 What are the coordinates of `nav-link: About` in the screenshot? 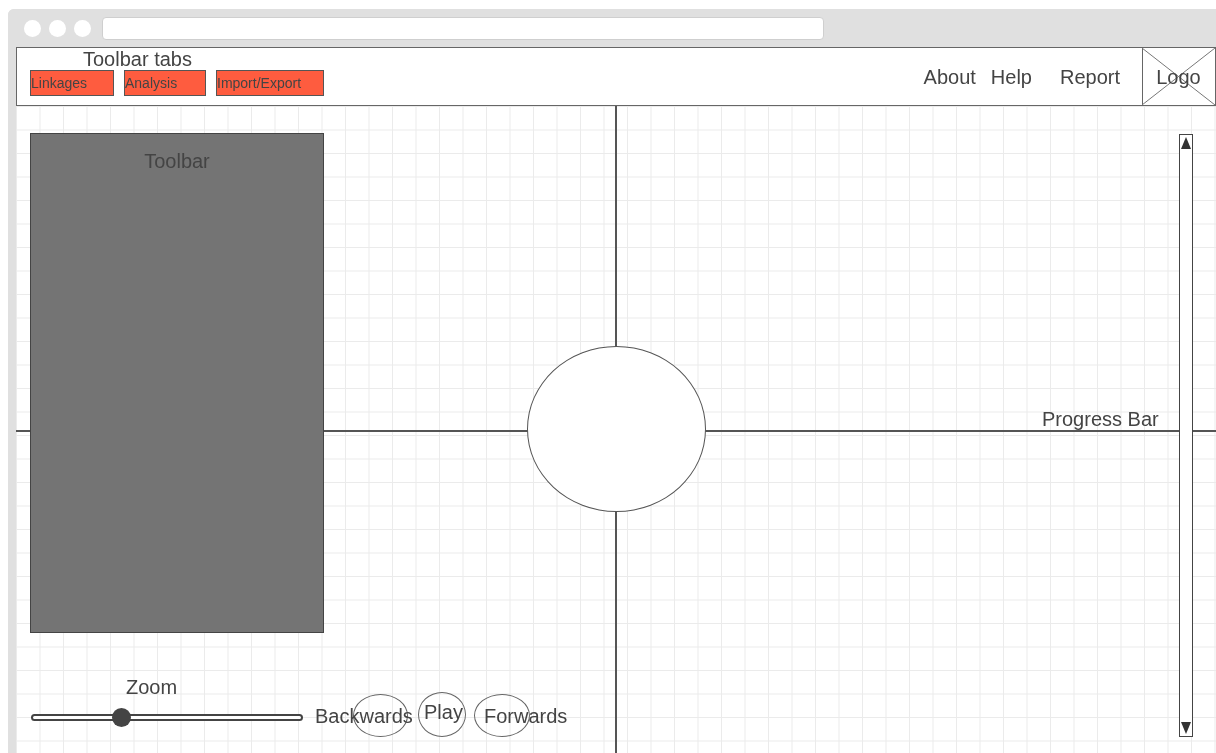 It's located at (949, 76).